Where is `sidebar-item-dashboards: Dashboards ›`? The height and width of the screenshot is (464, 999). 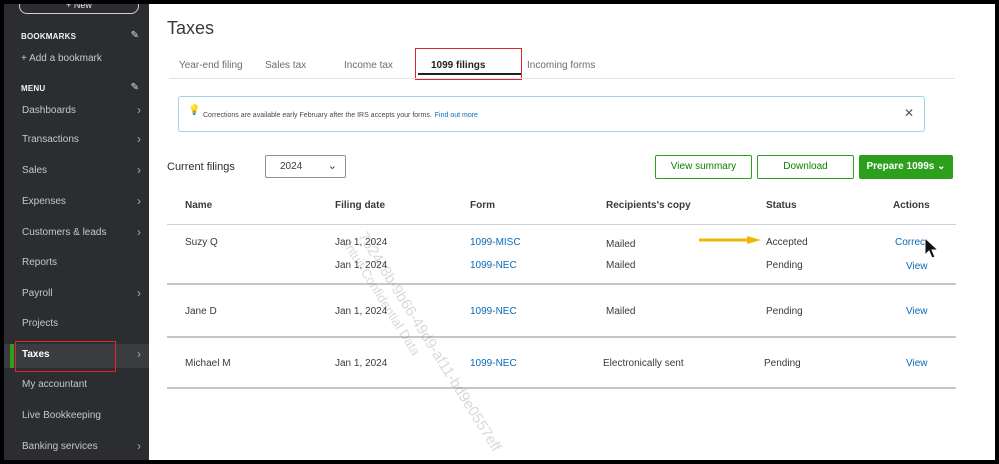 sidebar-item-dashboards: Dashboards › is located at coordinates (76, 112).